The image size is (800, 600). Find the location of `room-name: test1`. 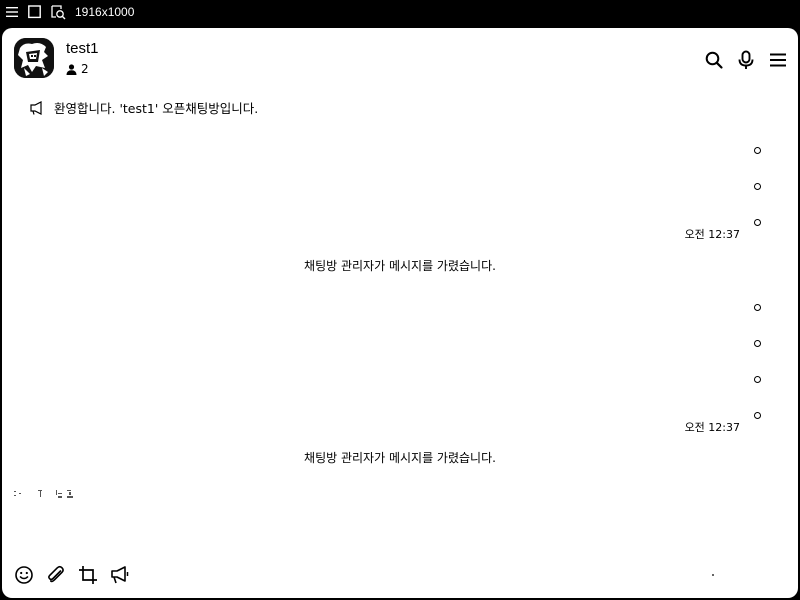

room-name: test1 is located at coordinates (82, 48).